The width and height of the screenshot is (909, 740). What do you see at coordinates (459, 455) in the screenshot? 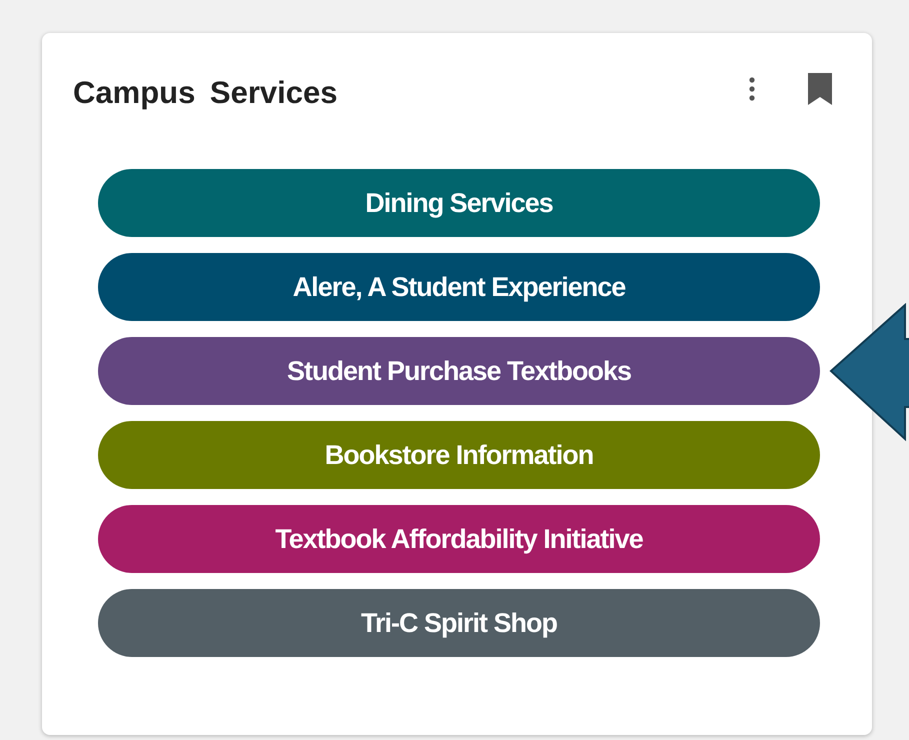
I see `service-button: Bookstore Information` at bounding box center [459, 455].